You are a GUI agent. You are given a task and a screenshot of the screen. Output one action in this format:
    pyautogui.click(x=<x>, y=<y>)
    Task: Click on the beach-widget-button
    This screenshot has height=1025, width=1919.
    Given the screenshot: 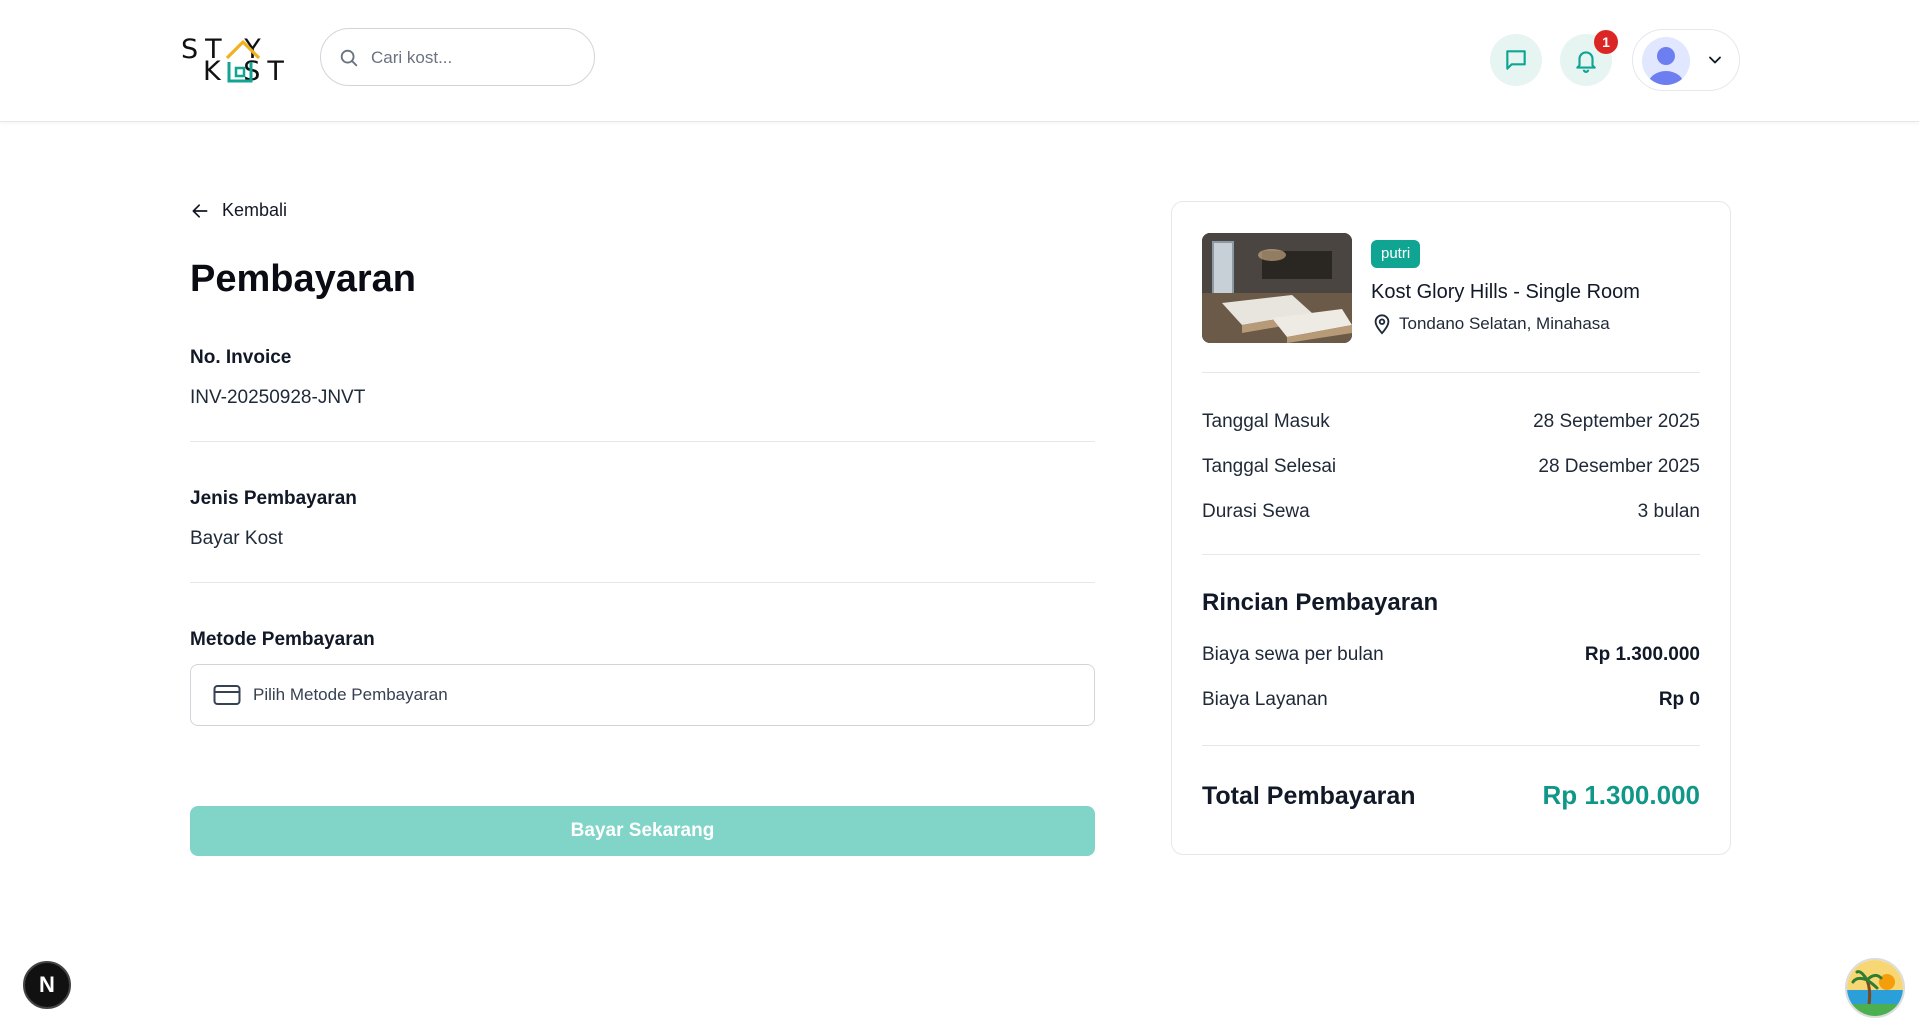 What is the action you would take?
    pyautogui.click(x=1875, y=988)
    